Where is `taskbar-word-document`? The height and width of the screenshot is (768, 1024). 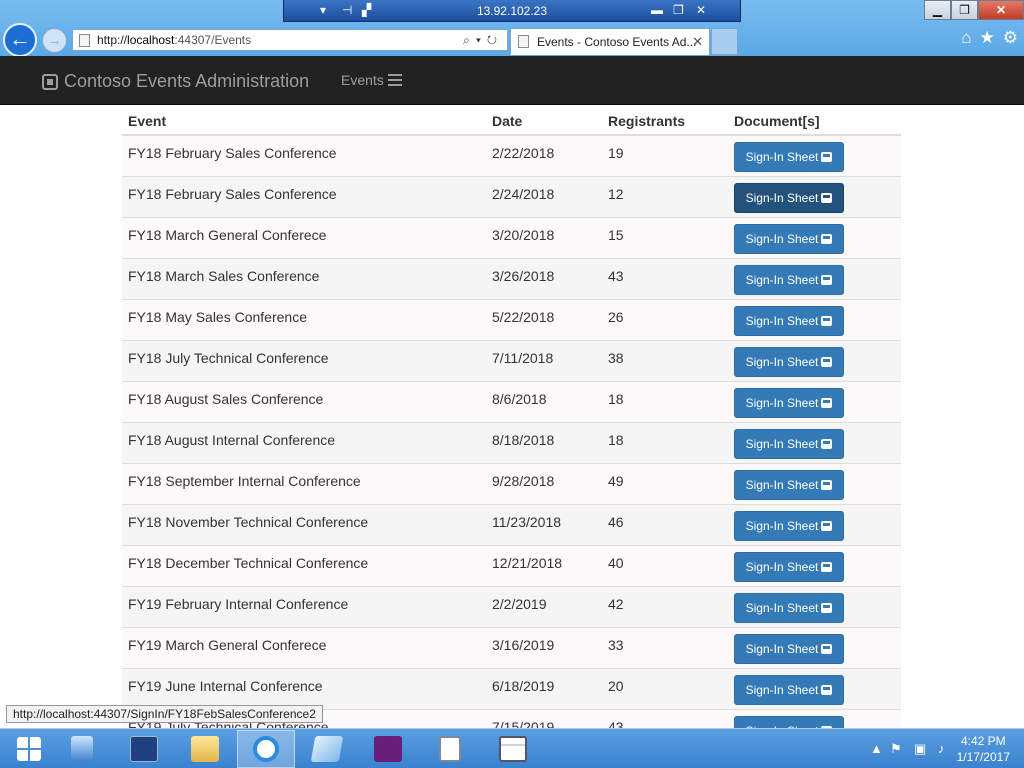 taskbar-word-document is located at coordinates (450, 749).